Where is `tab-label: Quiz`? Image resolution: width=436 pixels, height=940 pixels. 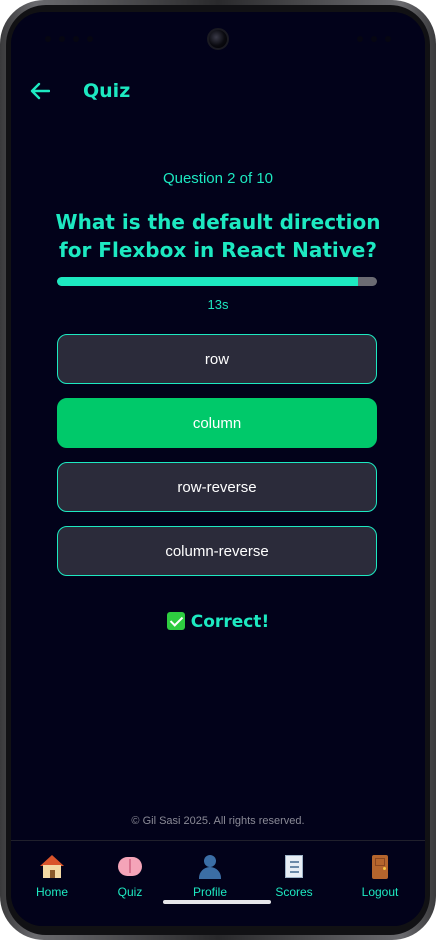 tab-label: Quiz is located at coordinates (130, 892).